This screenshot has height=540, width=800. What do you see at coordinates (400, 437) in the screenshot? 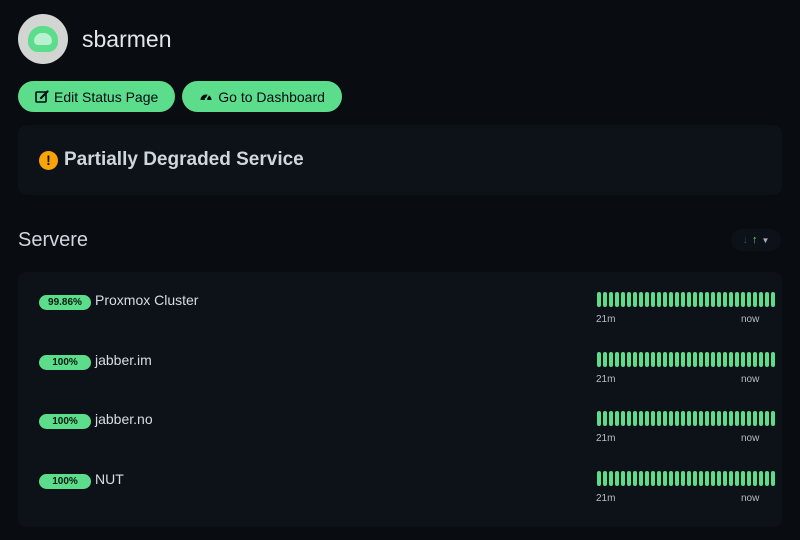
I see `monitor-row: 100% jabber.no 21m now` at bounding box center [400, 437].